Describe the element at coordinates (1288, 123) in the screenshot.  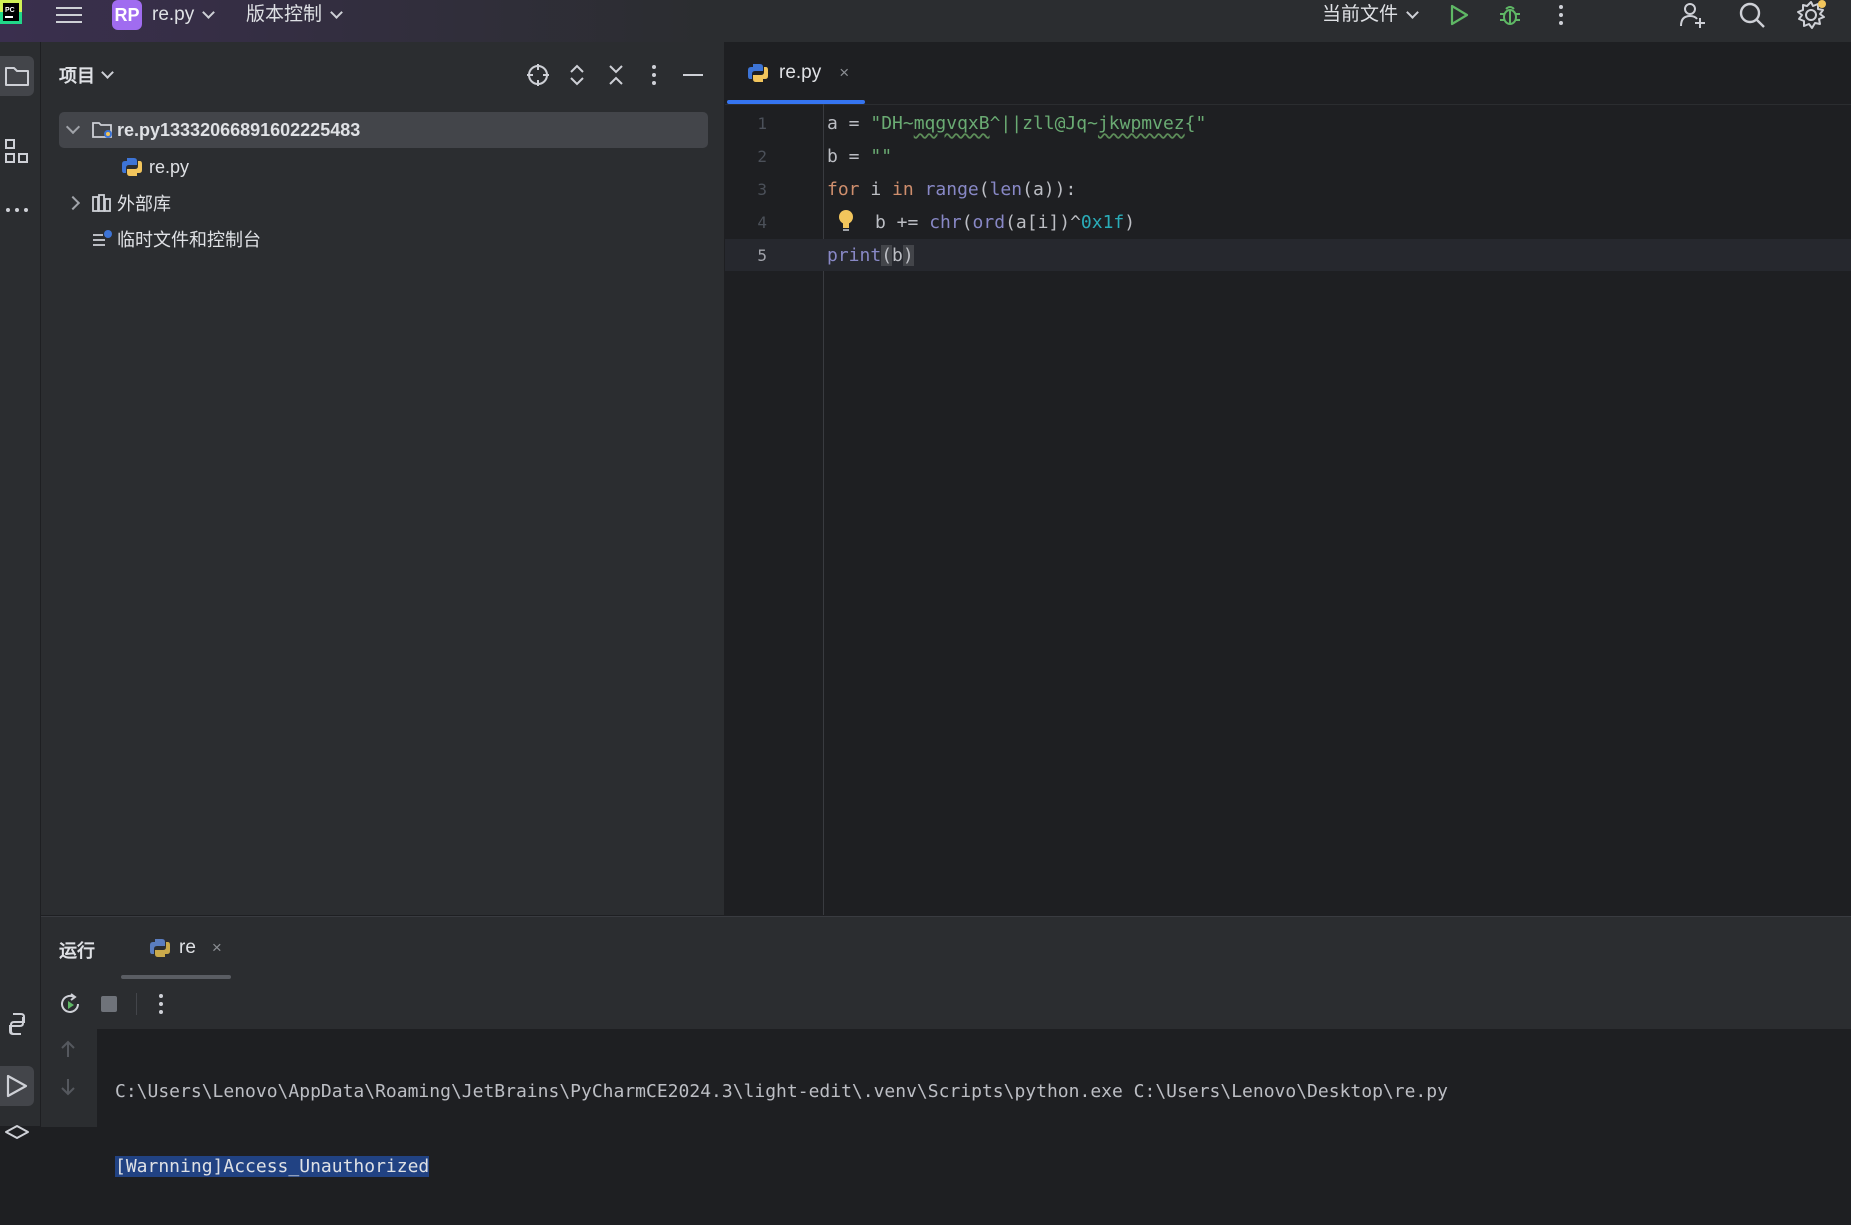
I see `code-line: 1 a = "DH~mqgvqxB^||zll@Jq~jkwpmvez{"` at that location.